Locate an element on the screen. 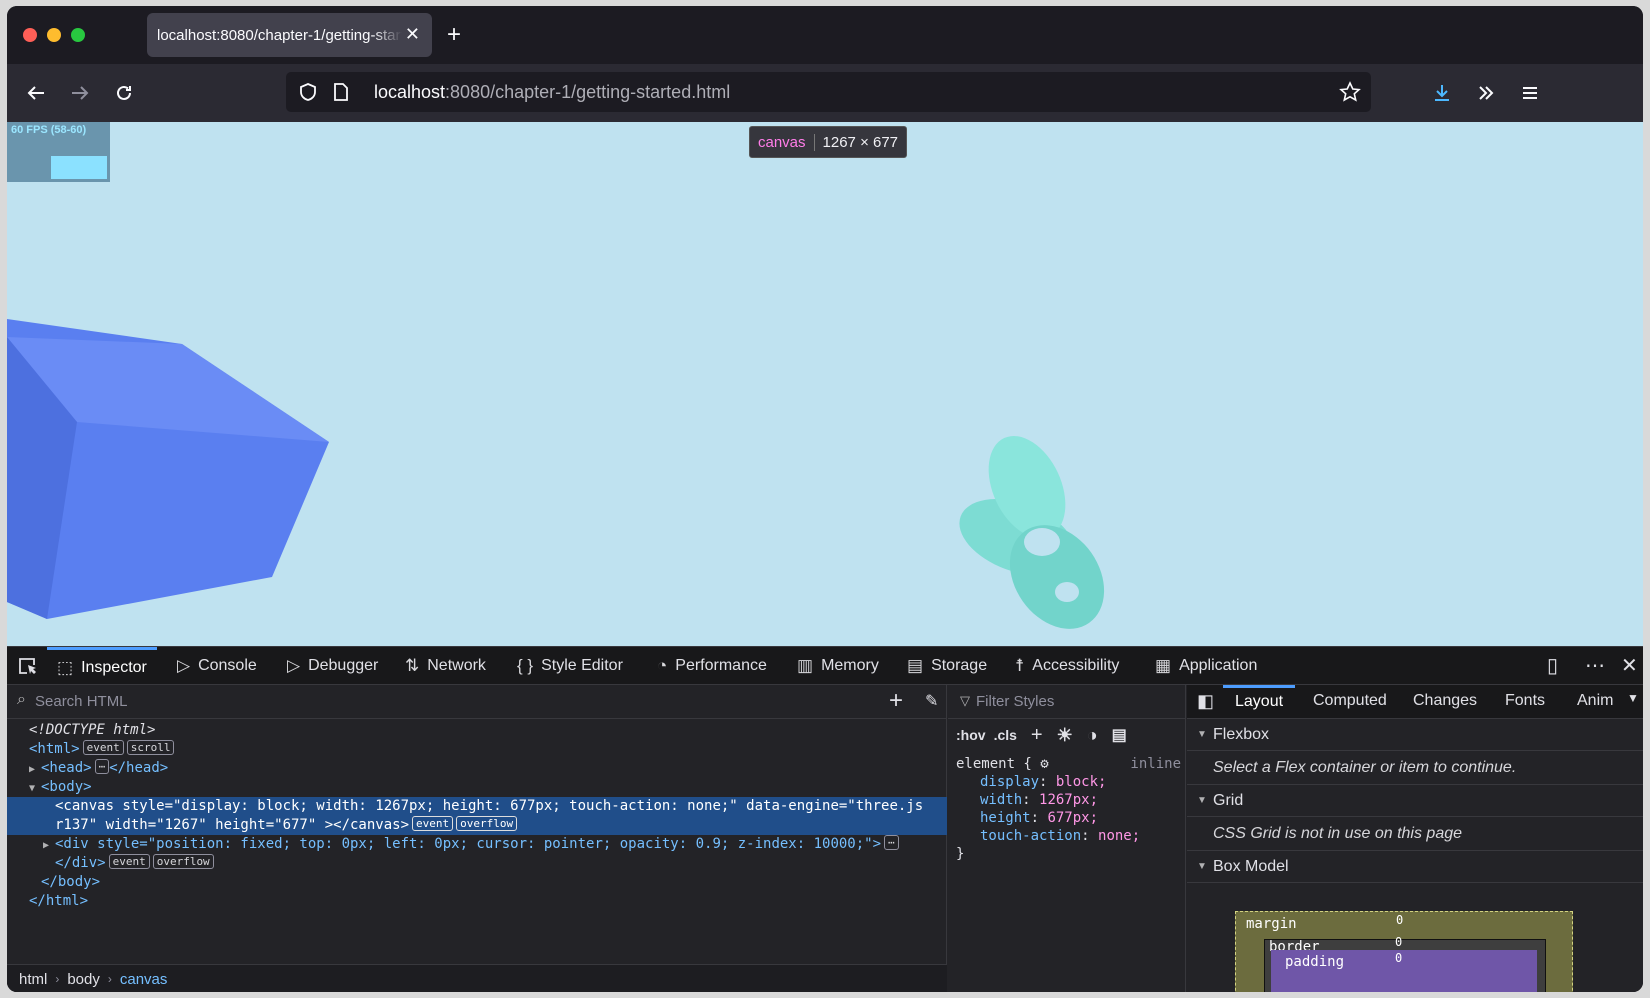 Image resolution: width=1650 pixels, height=998 pixels. tree-html: <html> event scroll is located at coordinates (477, 749).